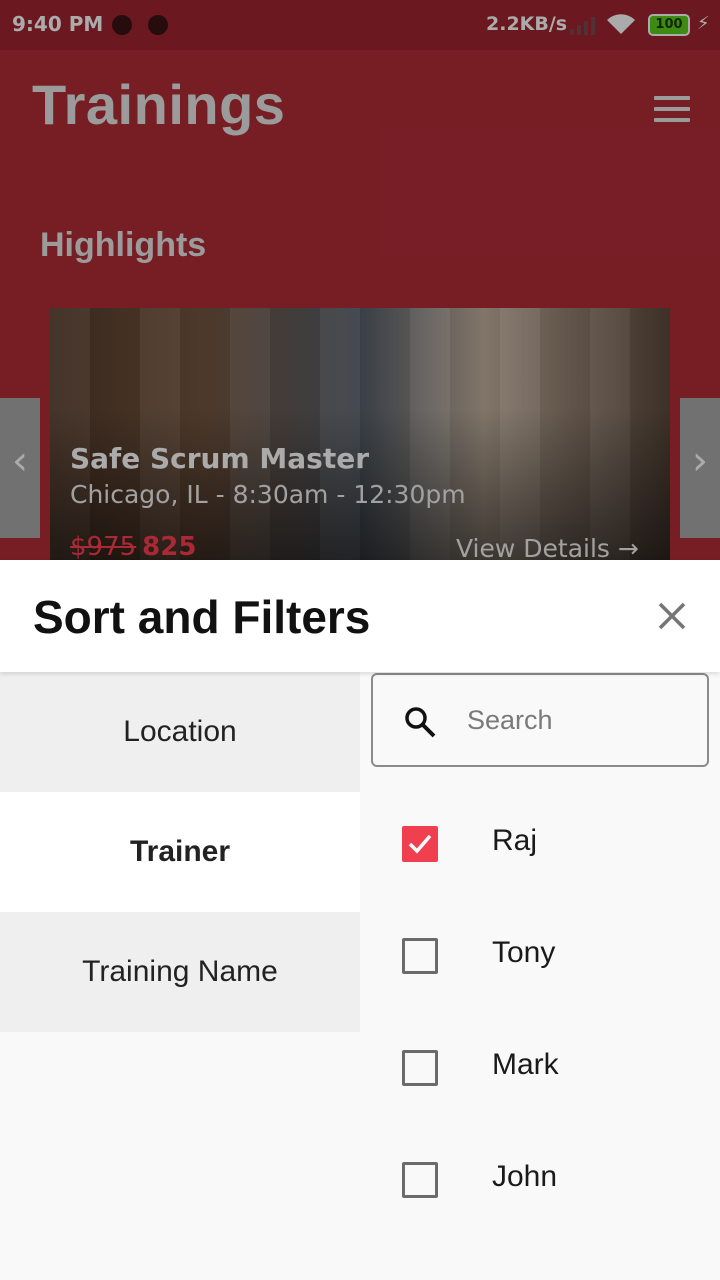 Image resolution: width=720 pixels, height=1280 pixels. Describe the element at coordinates (524, 952) in the screenshot. I see `option-label: Tony` at that location.